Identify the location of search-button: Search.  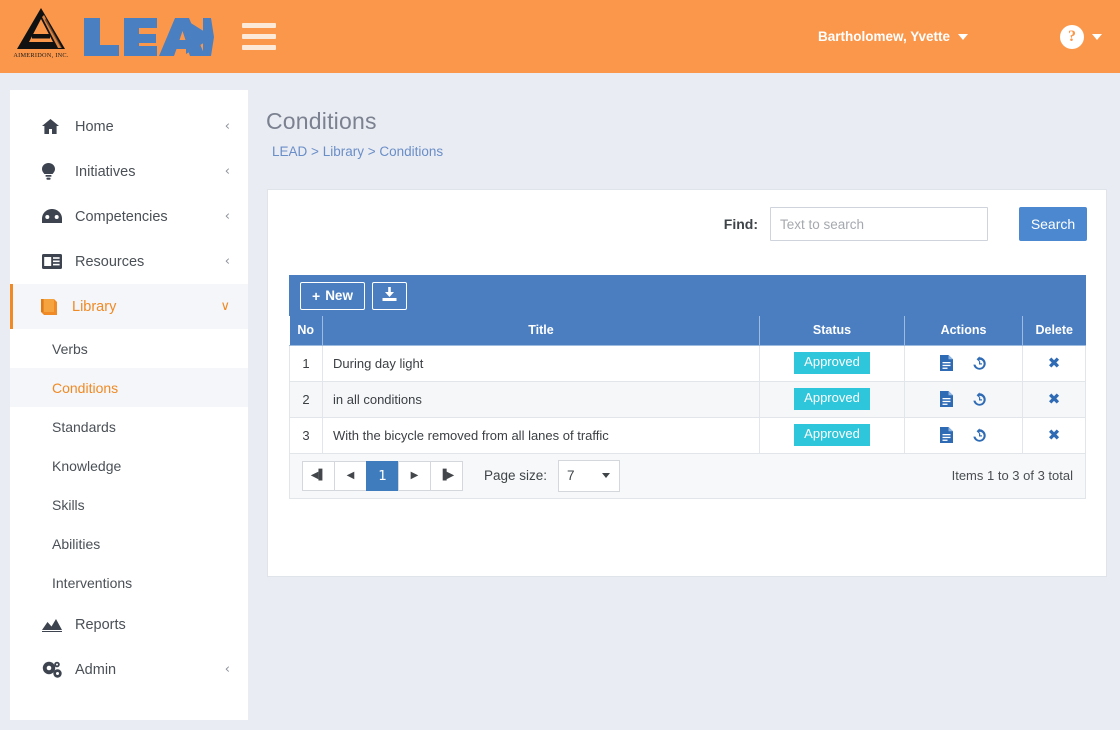
(1053, 224).